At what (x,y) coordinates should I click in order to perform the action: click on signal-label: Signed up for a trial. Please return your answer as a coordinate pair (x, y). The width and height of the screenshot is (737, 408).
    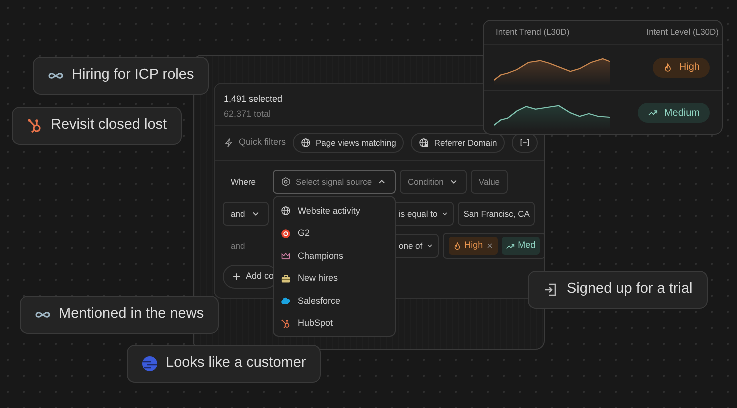
    Looking at the image, I should click on (630, 290).